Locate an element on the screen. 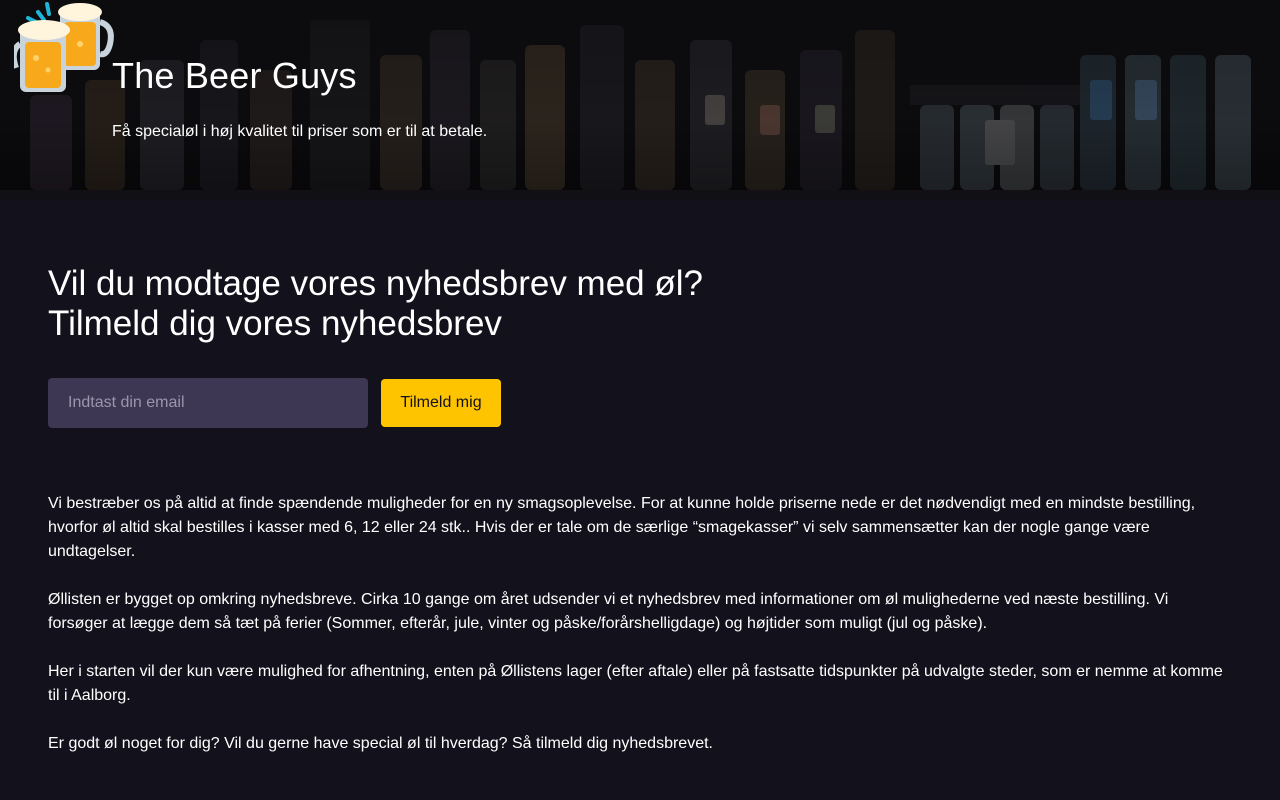 The image size is (1280, 800). newsletter-signup-form: Tilmeld mig is located at coordinates (640, 403).